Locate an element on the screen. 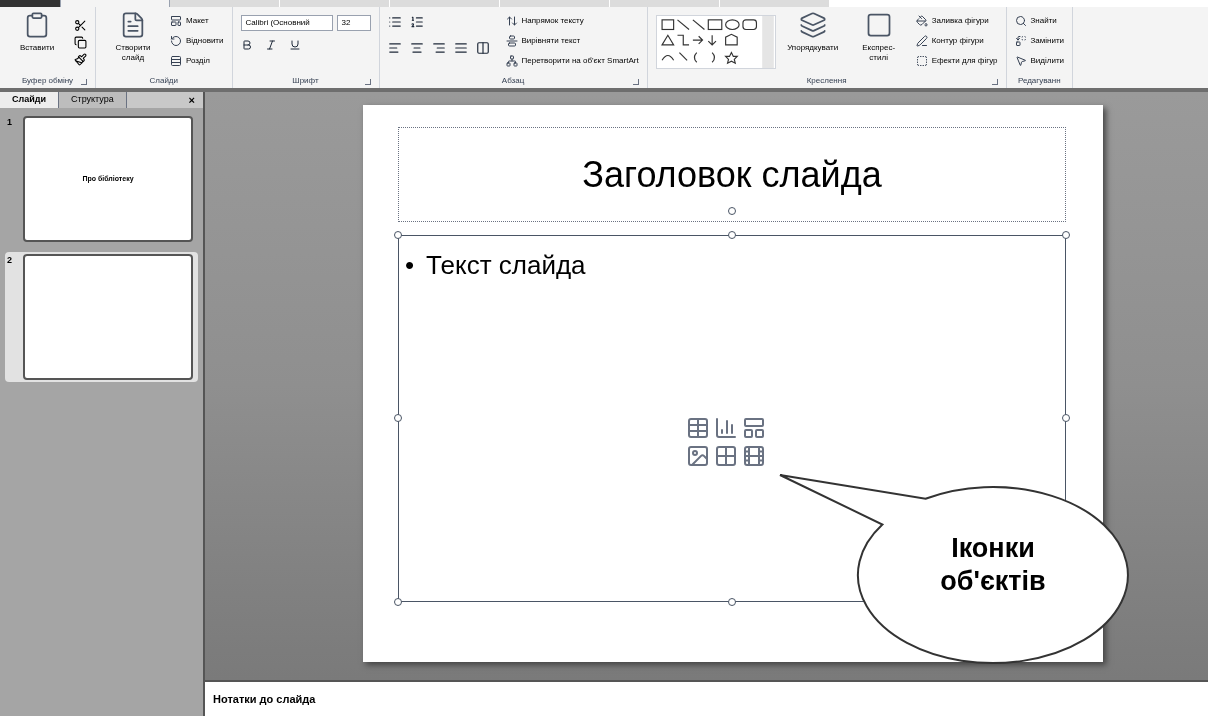 The height and width of the screenshot is (716, 1208). group-label: Креслення is located at coordinates (826, 81).